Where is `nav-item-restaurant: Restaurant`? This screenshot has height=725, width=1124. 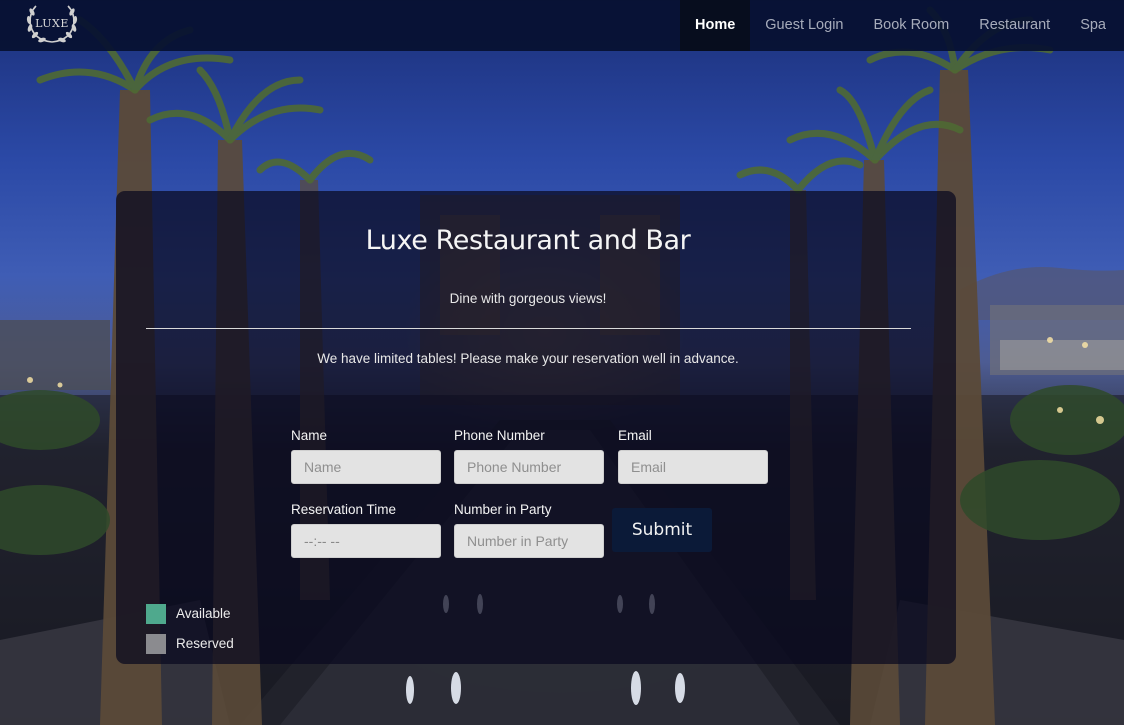
nav-item-restaurant: Restaurant is located at coordinates (1014, 25).